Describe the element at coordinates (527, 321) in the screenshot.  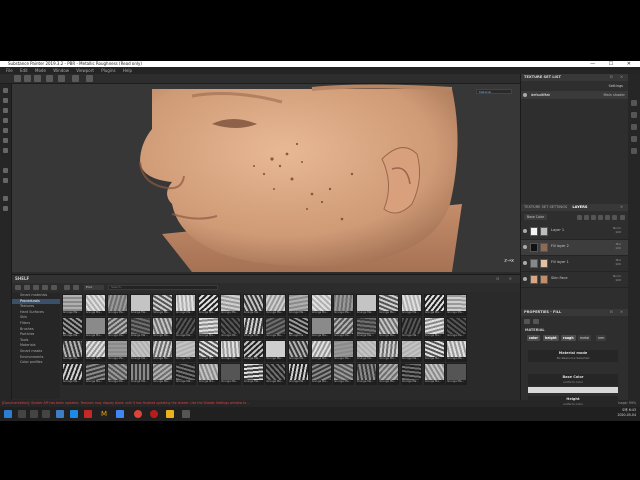
I see `material-icon` at that location.